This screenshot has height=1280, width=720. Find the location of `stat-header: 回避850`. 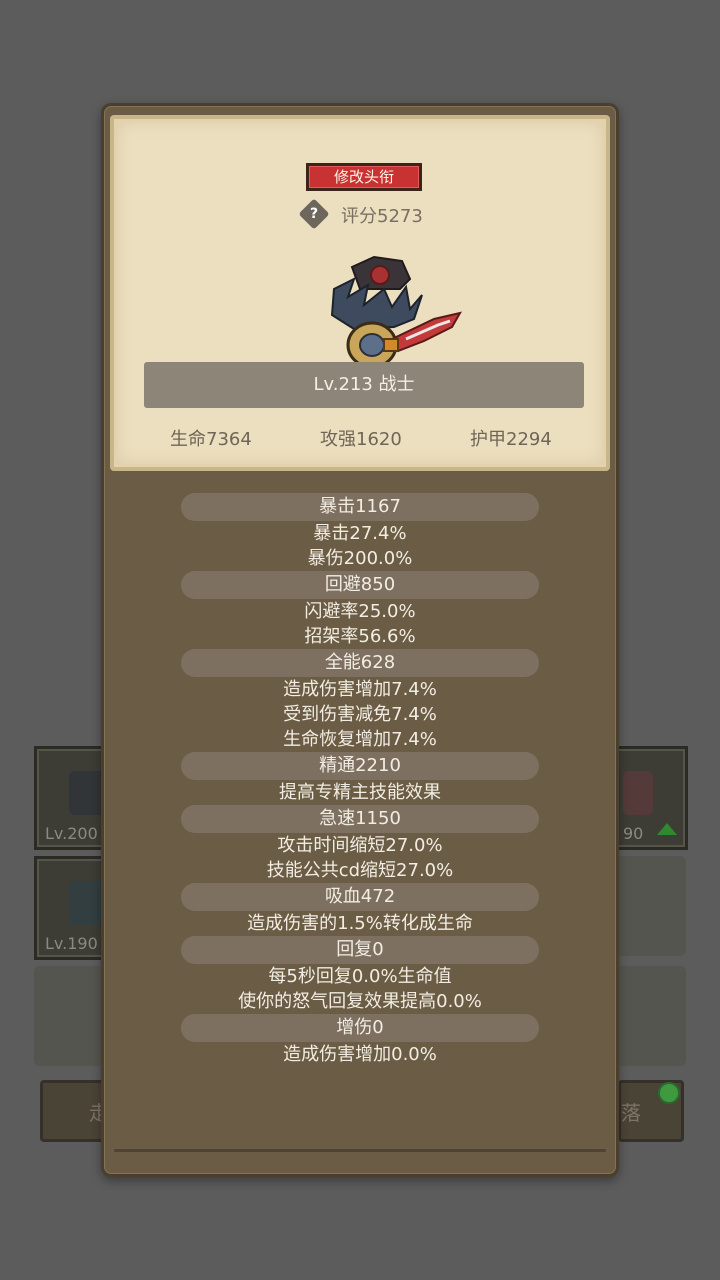

stat-header: 回避850 is located at coordinates (360, 585).